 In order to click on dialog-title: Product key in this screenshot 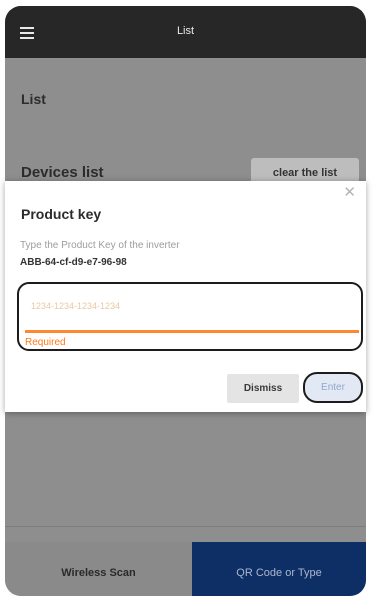, I will do `click(61, 214)`.